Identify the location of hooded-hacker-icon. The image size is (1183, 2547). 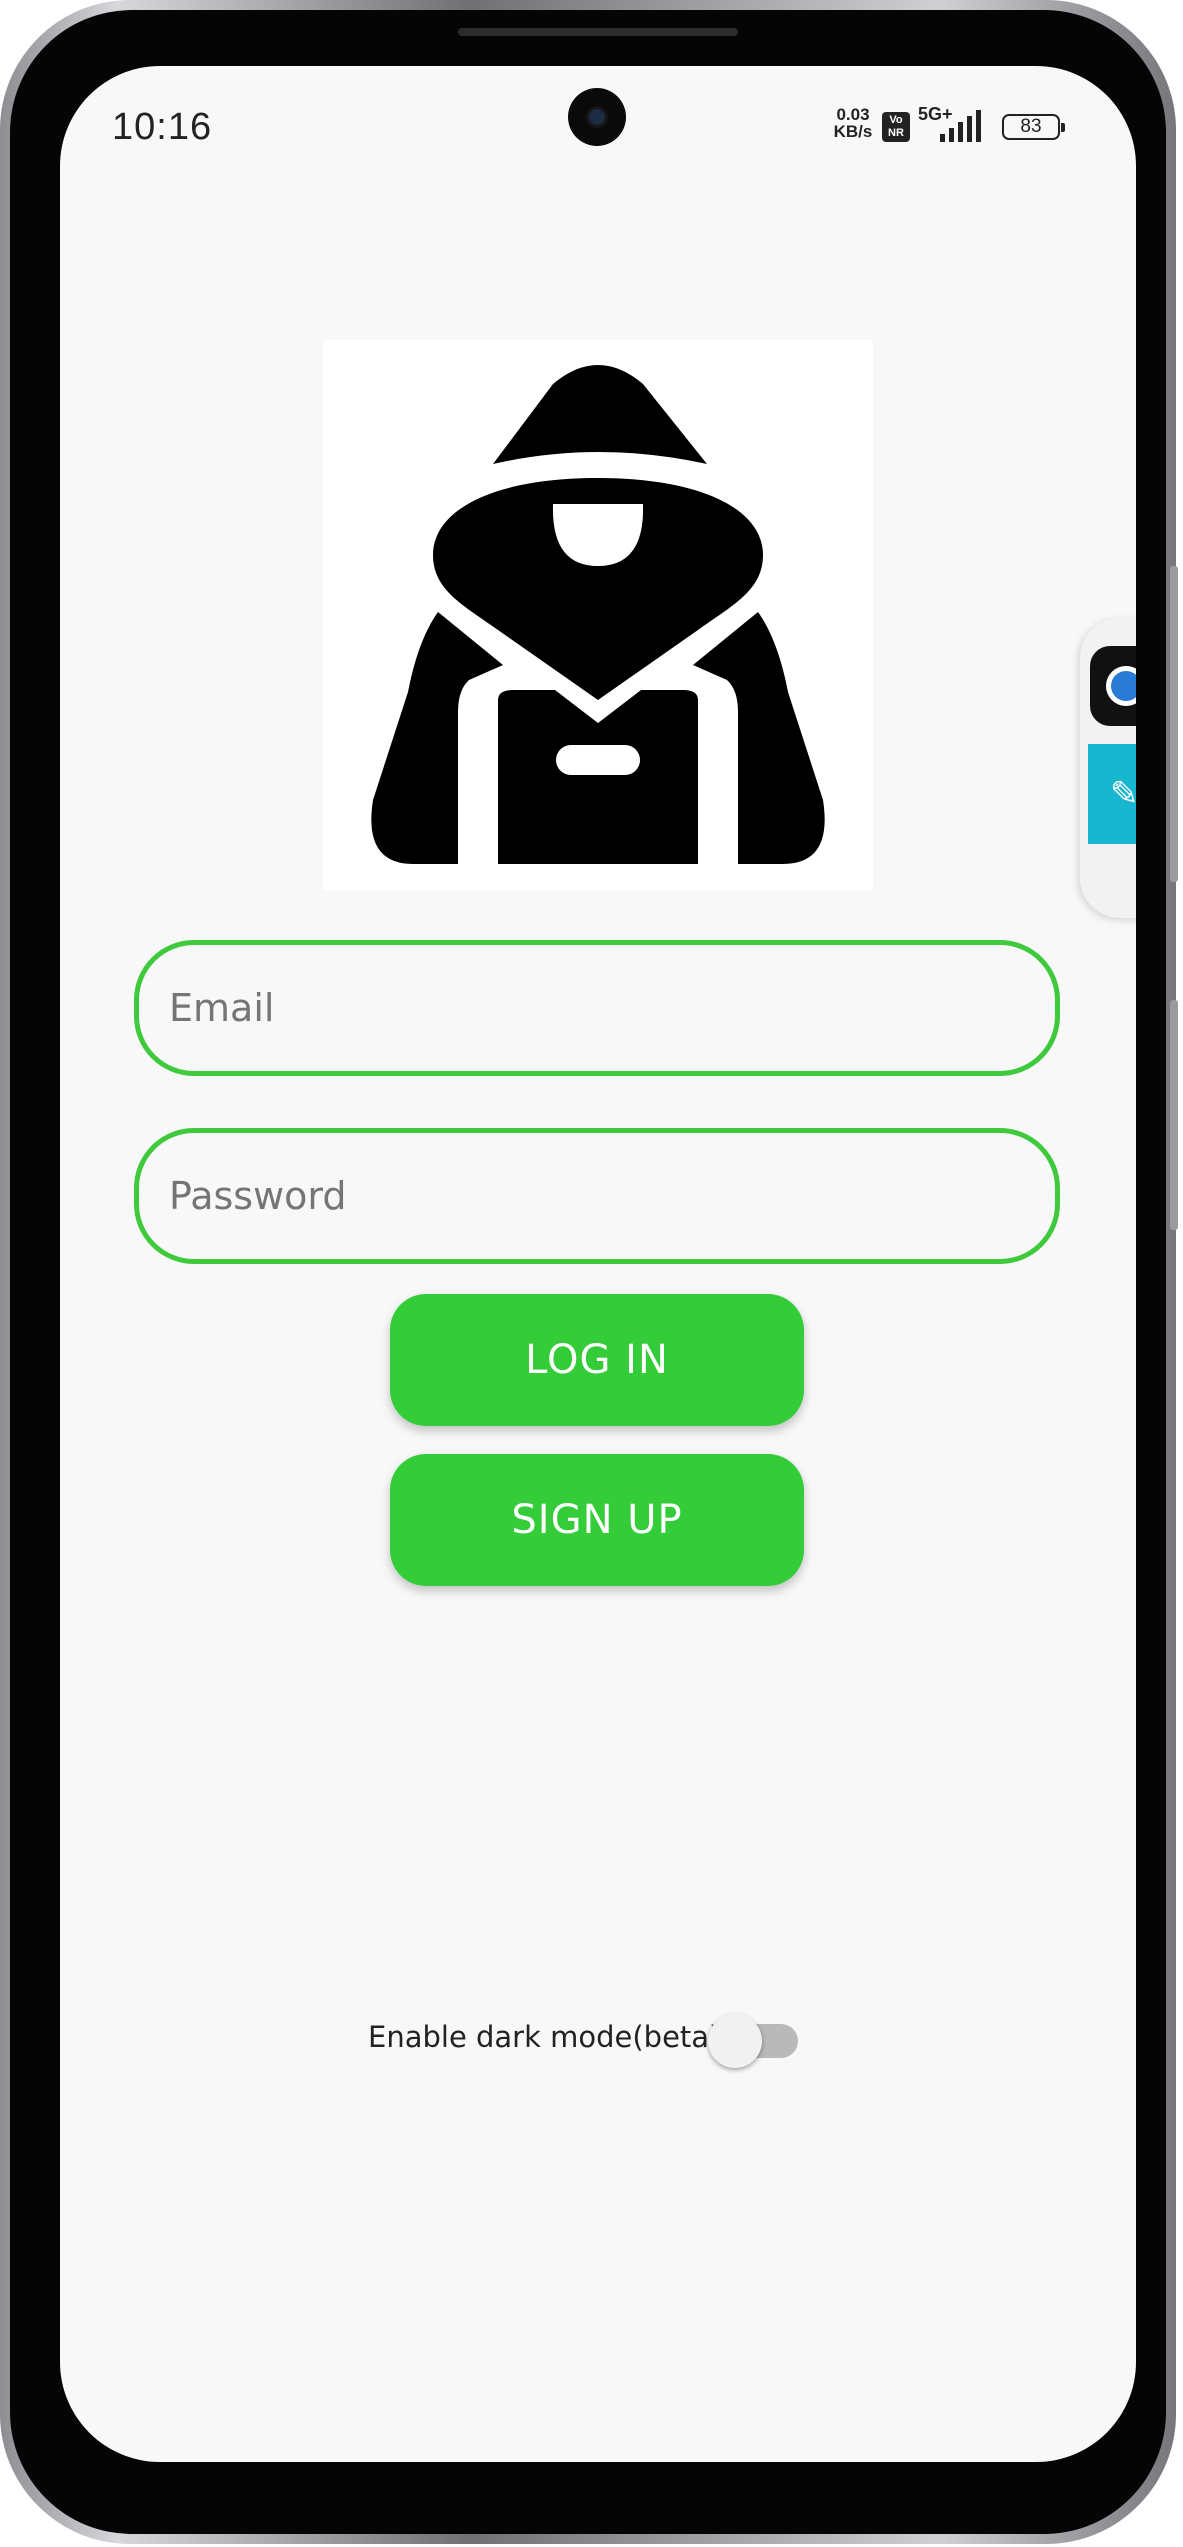
(598, 614).